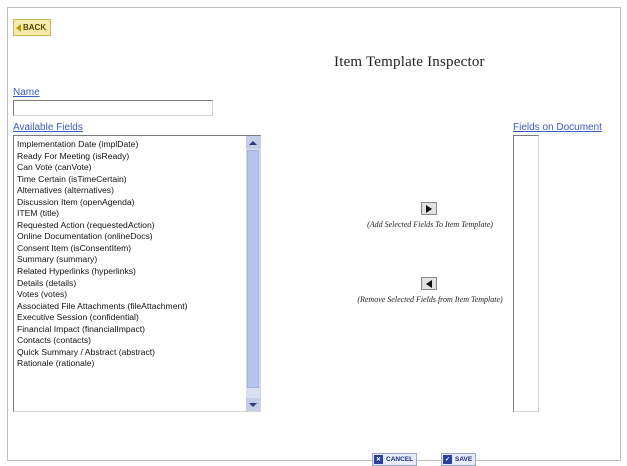 The image size is (627, 466). What do you see at coordinates (48, 127) in the screenshot?
I see `available-fields-label: Available Fields` at bounding box center [48, 127].